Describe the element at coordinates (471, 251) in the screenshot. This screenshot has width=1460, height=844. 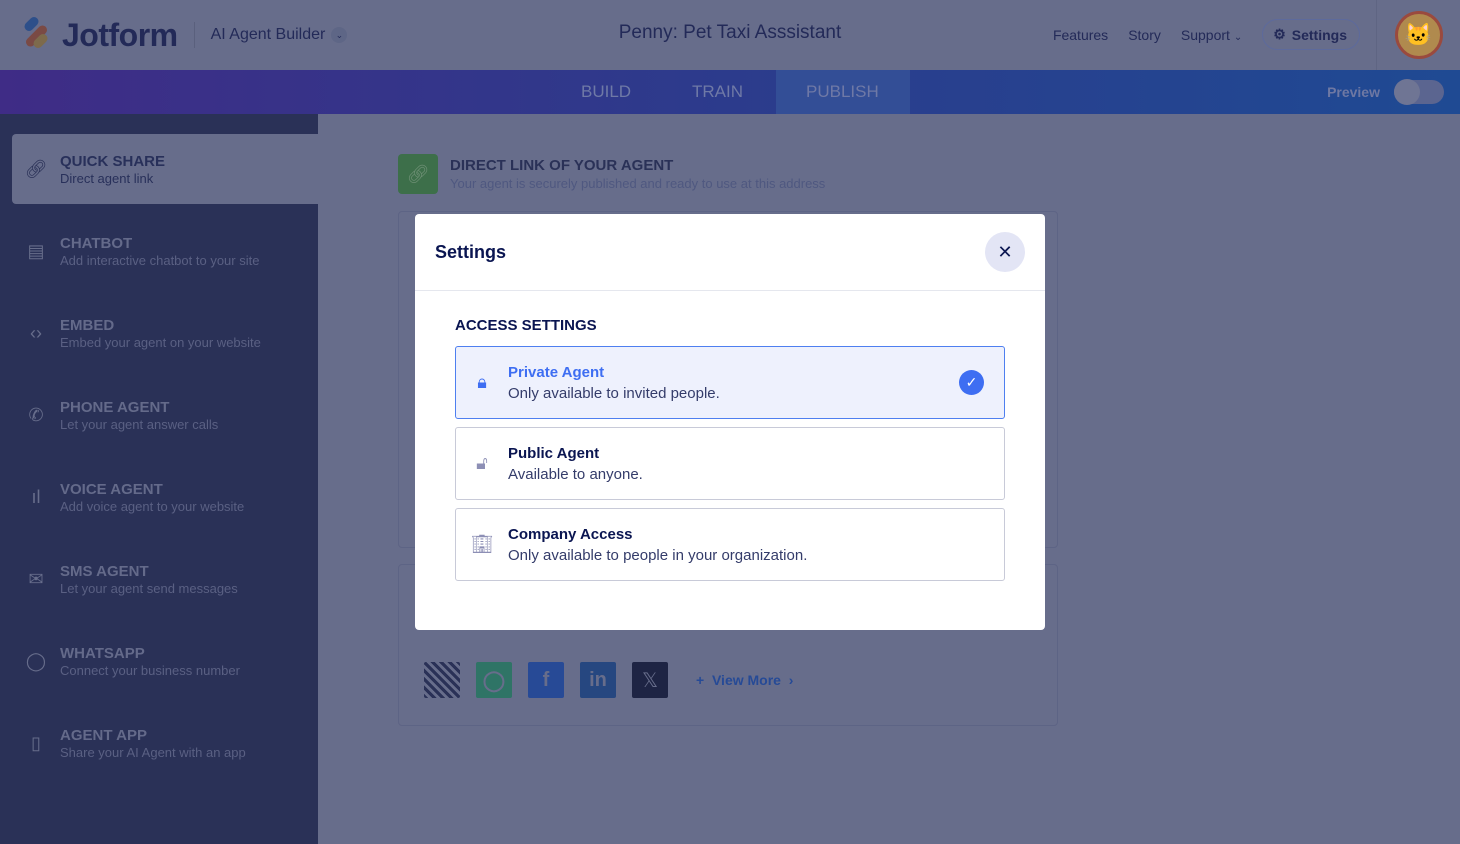
I see `modal-title: Settings` at that location.